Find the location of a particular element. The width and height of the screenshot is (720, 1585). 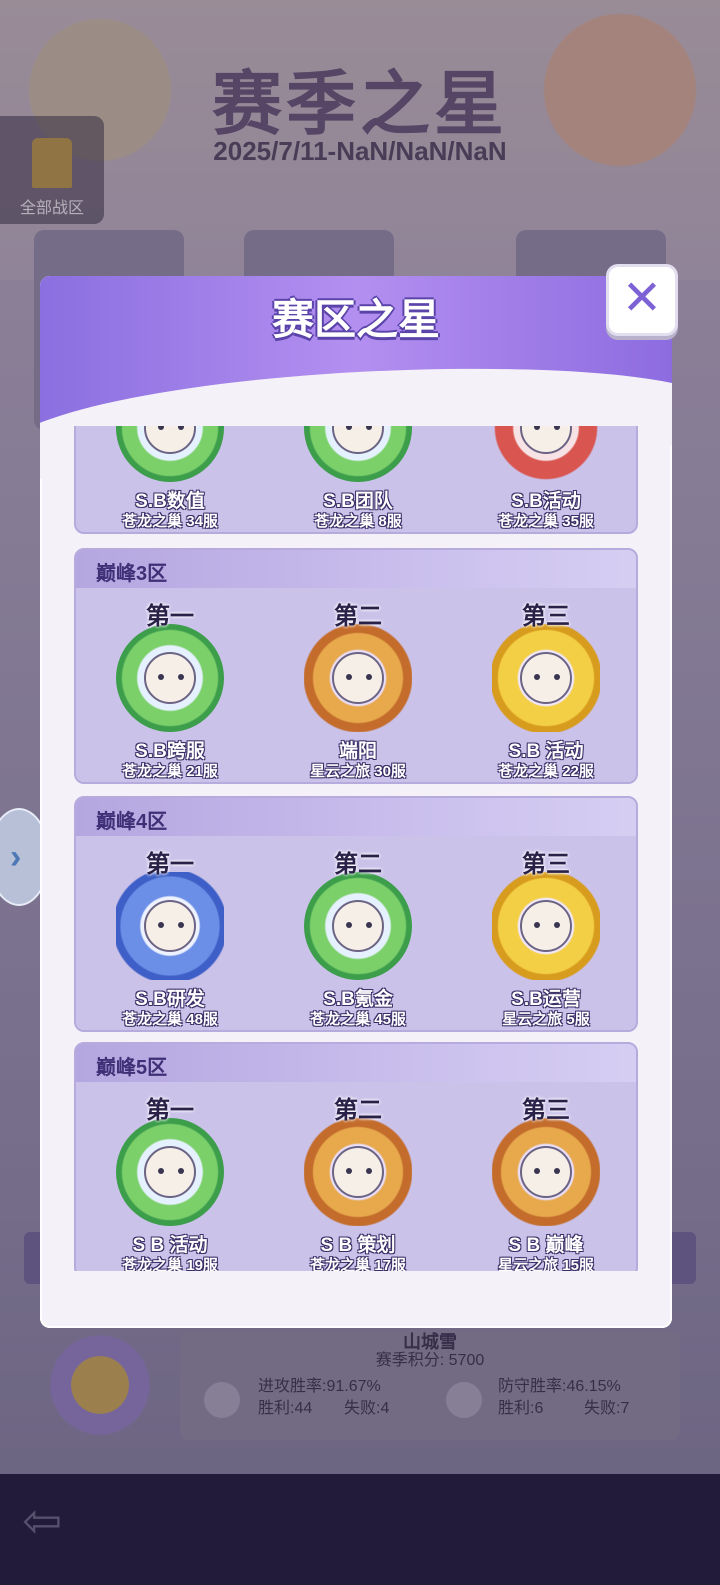

rank-slot: 第一 S.B研发 苍龙之巢 48服 is located at coordinates (170, 936).